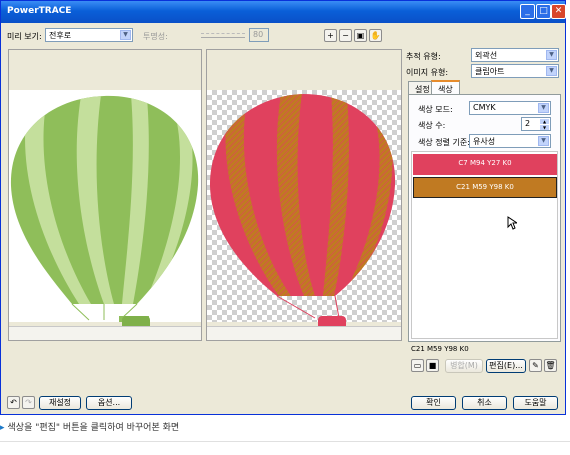 The height and width of the screenshot is (455, 570). What do you see at coordinates (544, 121) in the screenshot?
I see `spin-up-icon: ▲` at bounding box center [544, 121].